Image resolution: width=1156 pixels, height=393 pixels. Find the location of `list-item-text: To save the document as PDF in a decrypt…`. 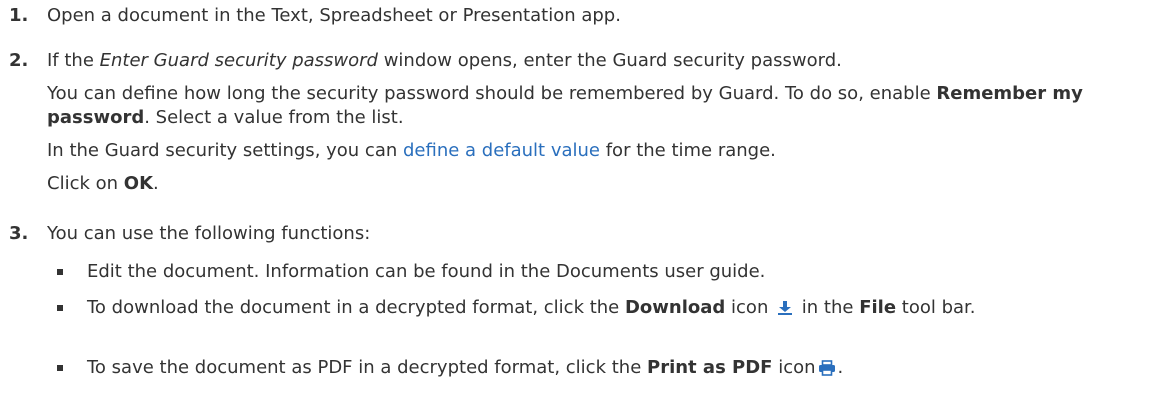

list-item-text: To save the document as PDF in a decrypt… is located at coordinates (621, 368).